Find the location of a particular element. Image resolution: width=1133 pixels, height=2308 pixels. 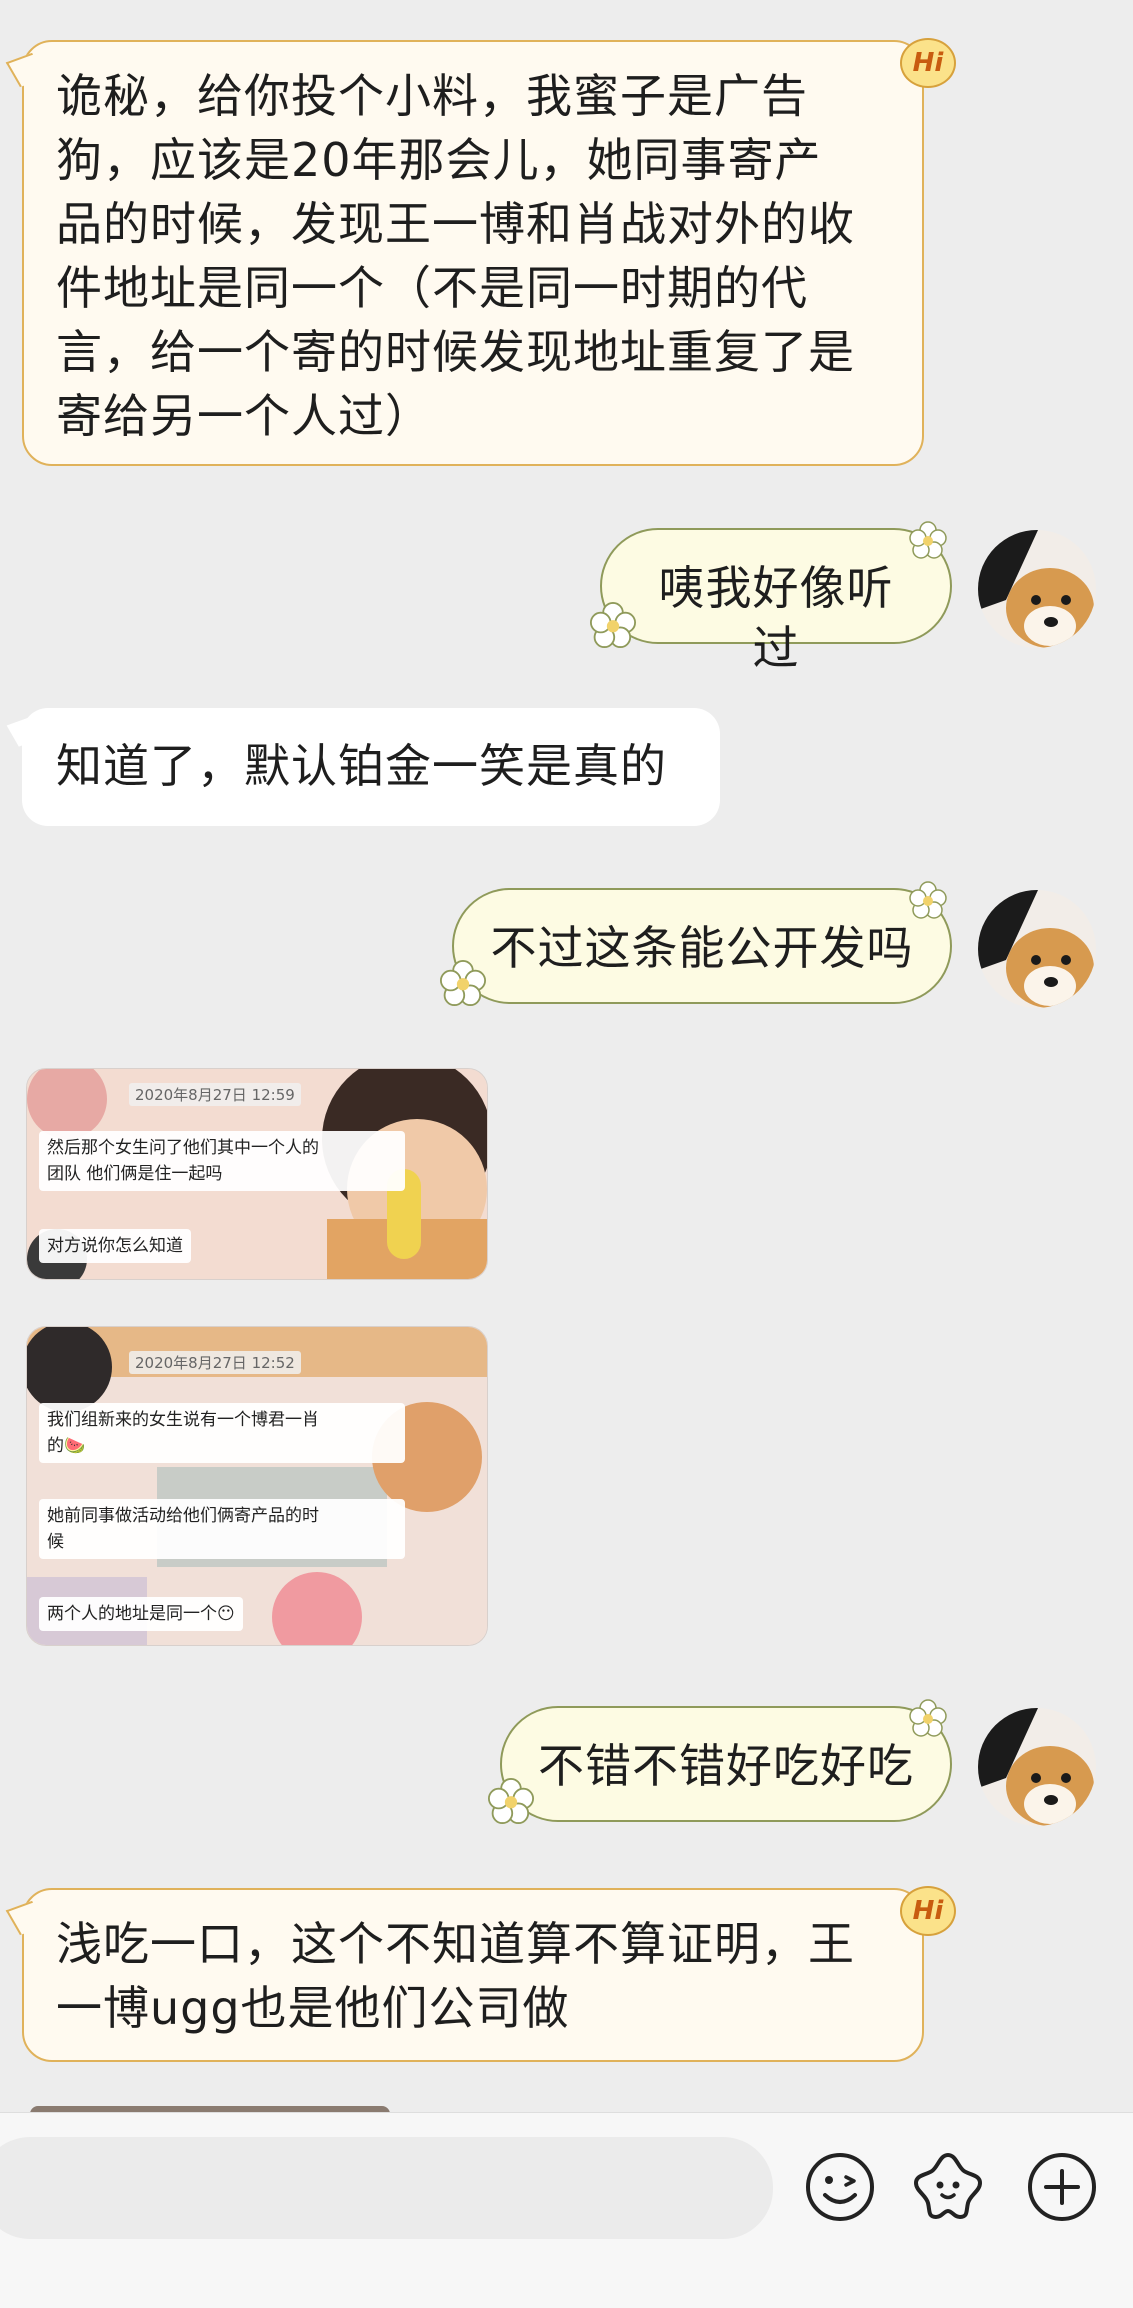

message-line: 件地址是同一个（不是同一时期的代 is located at coordinates (432, 288).